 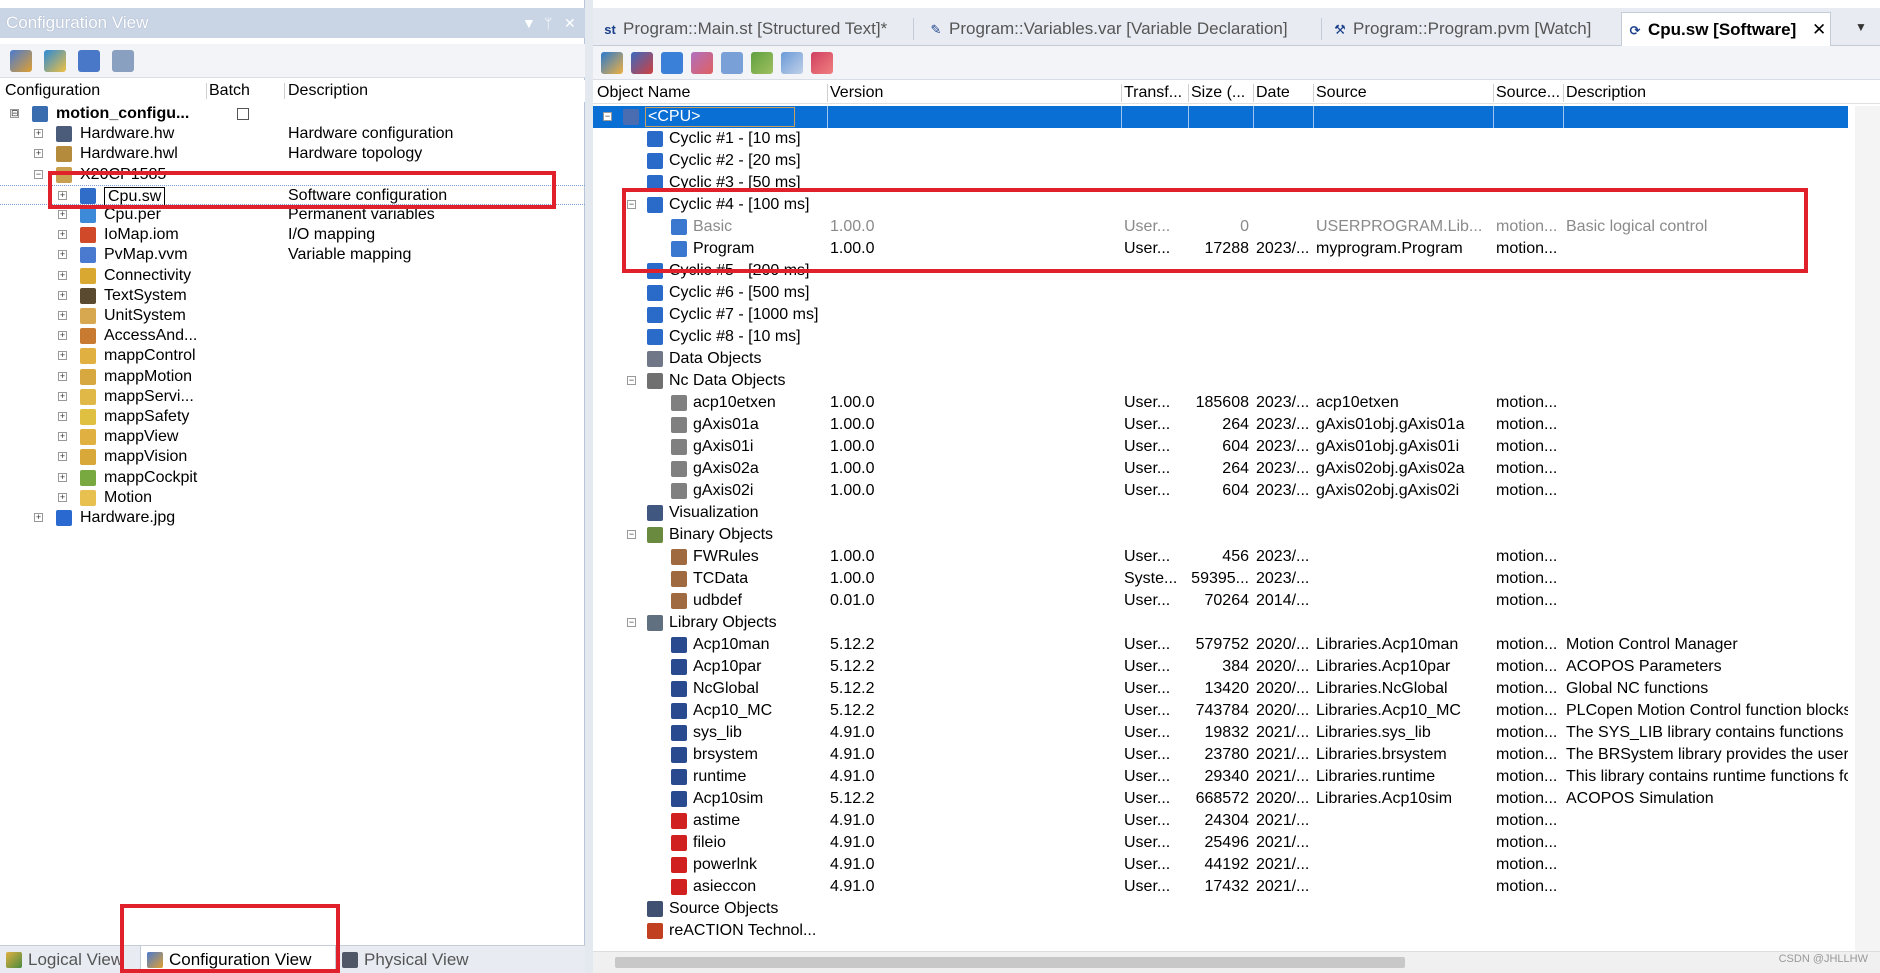 I want to click on tab-main-st: st Program::Main.st [Structured Text]*, so click(x=750, y=29).